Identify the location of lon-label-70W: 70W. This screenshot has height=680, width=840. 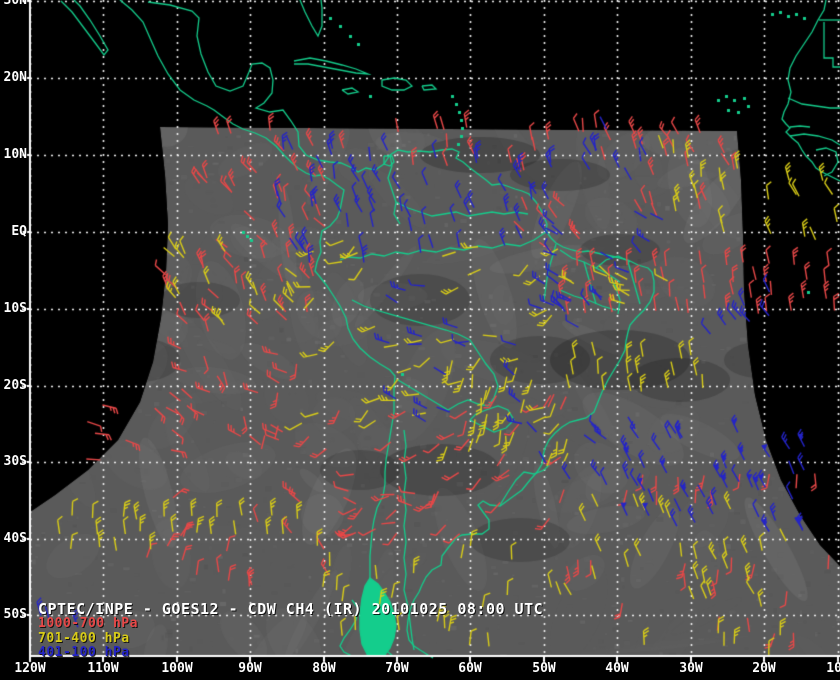
(397, 668).